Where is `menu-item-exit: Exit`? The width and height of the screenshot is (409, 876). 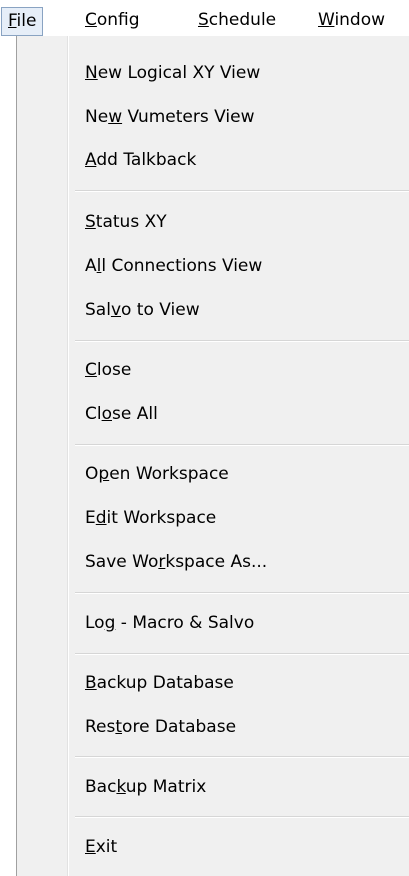 menu-item-exit: Exit is located at coordinates (101, 847).